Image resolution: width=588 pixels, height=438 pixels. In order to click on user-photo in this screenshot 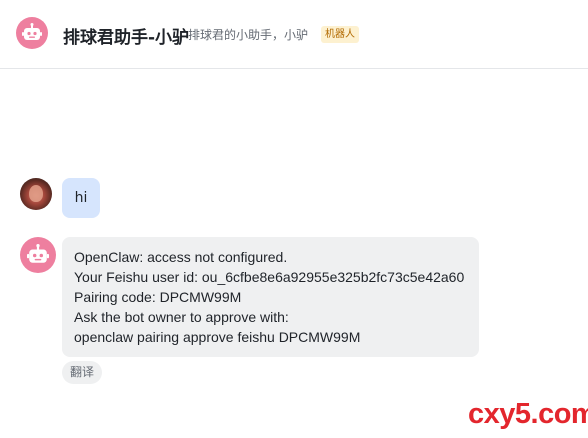, I will do `click(36, 193)`.